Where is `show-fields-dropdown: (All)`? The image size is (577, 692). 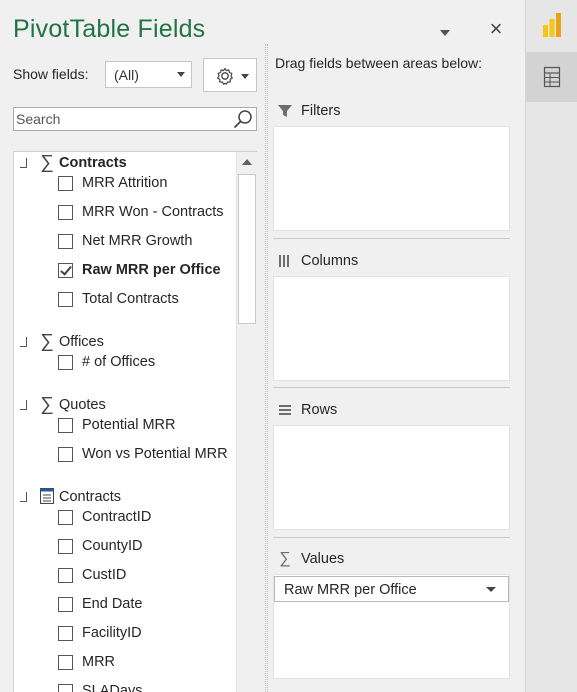 show-fields-dropdown: (All) is located at coordinates (148, 74).